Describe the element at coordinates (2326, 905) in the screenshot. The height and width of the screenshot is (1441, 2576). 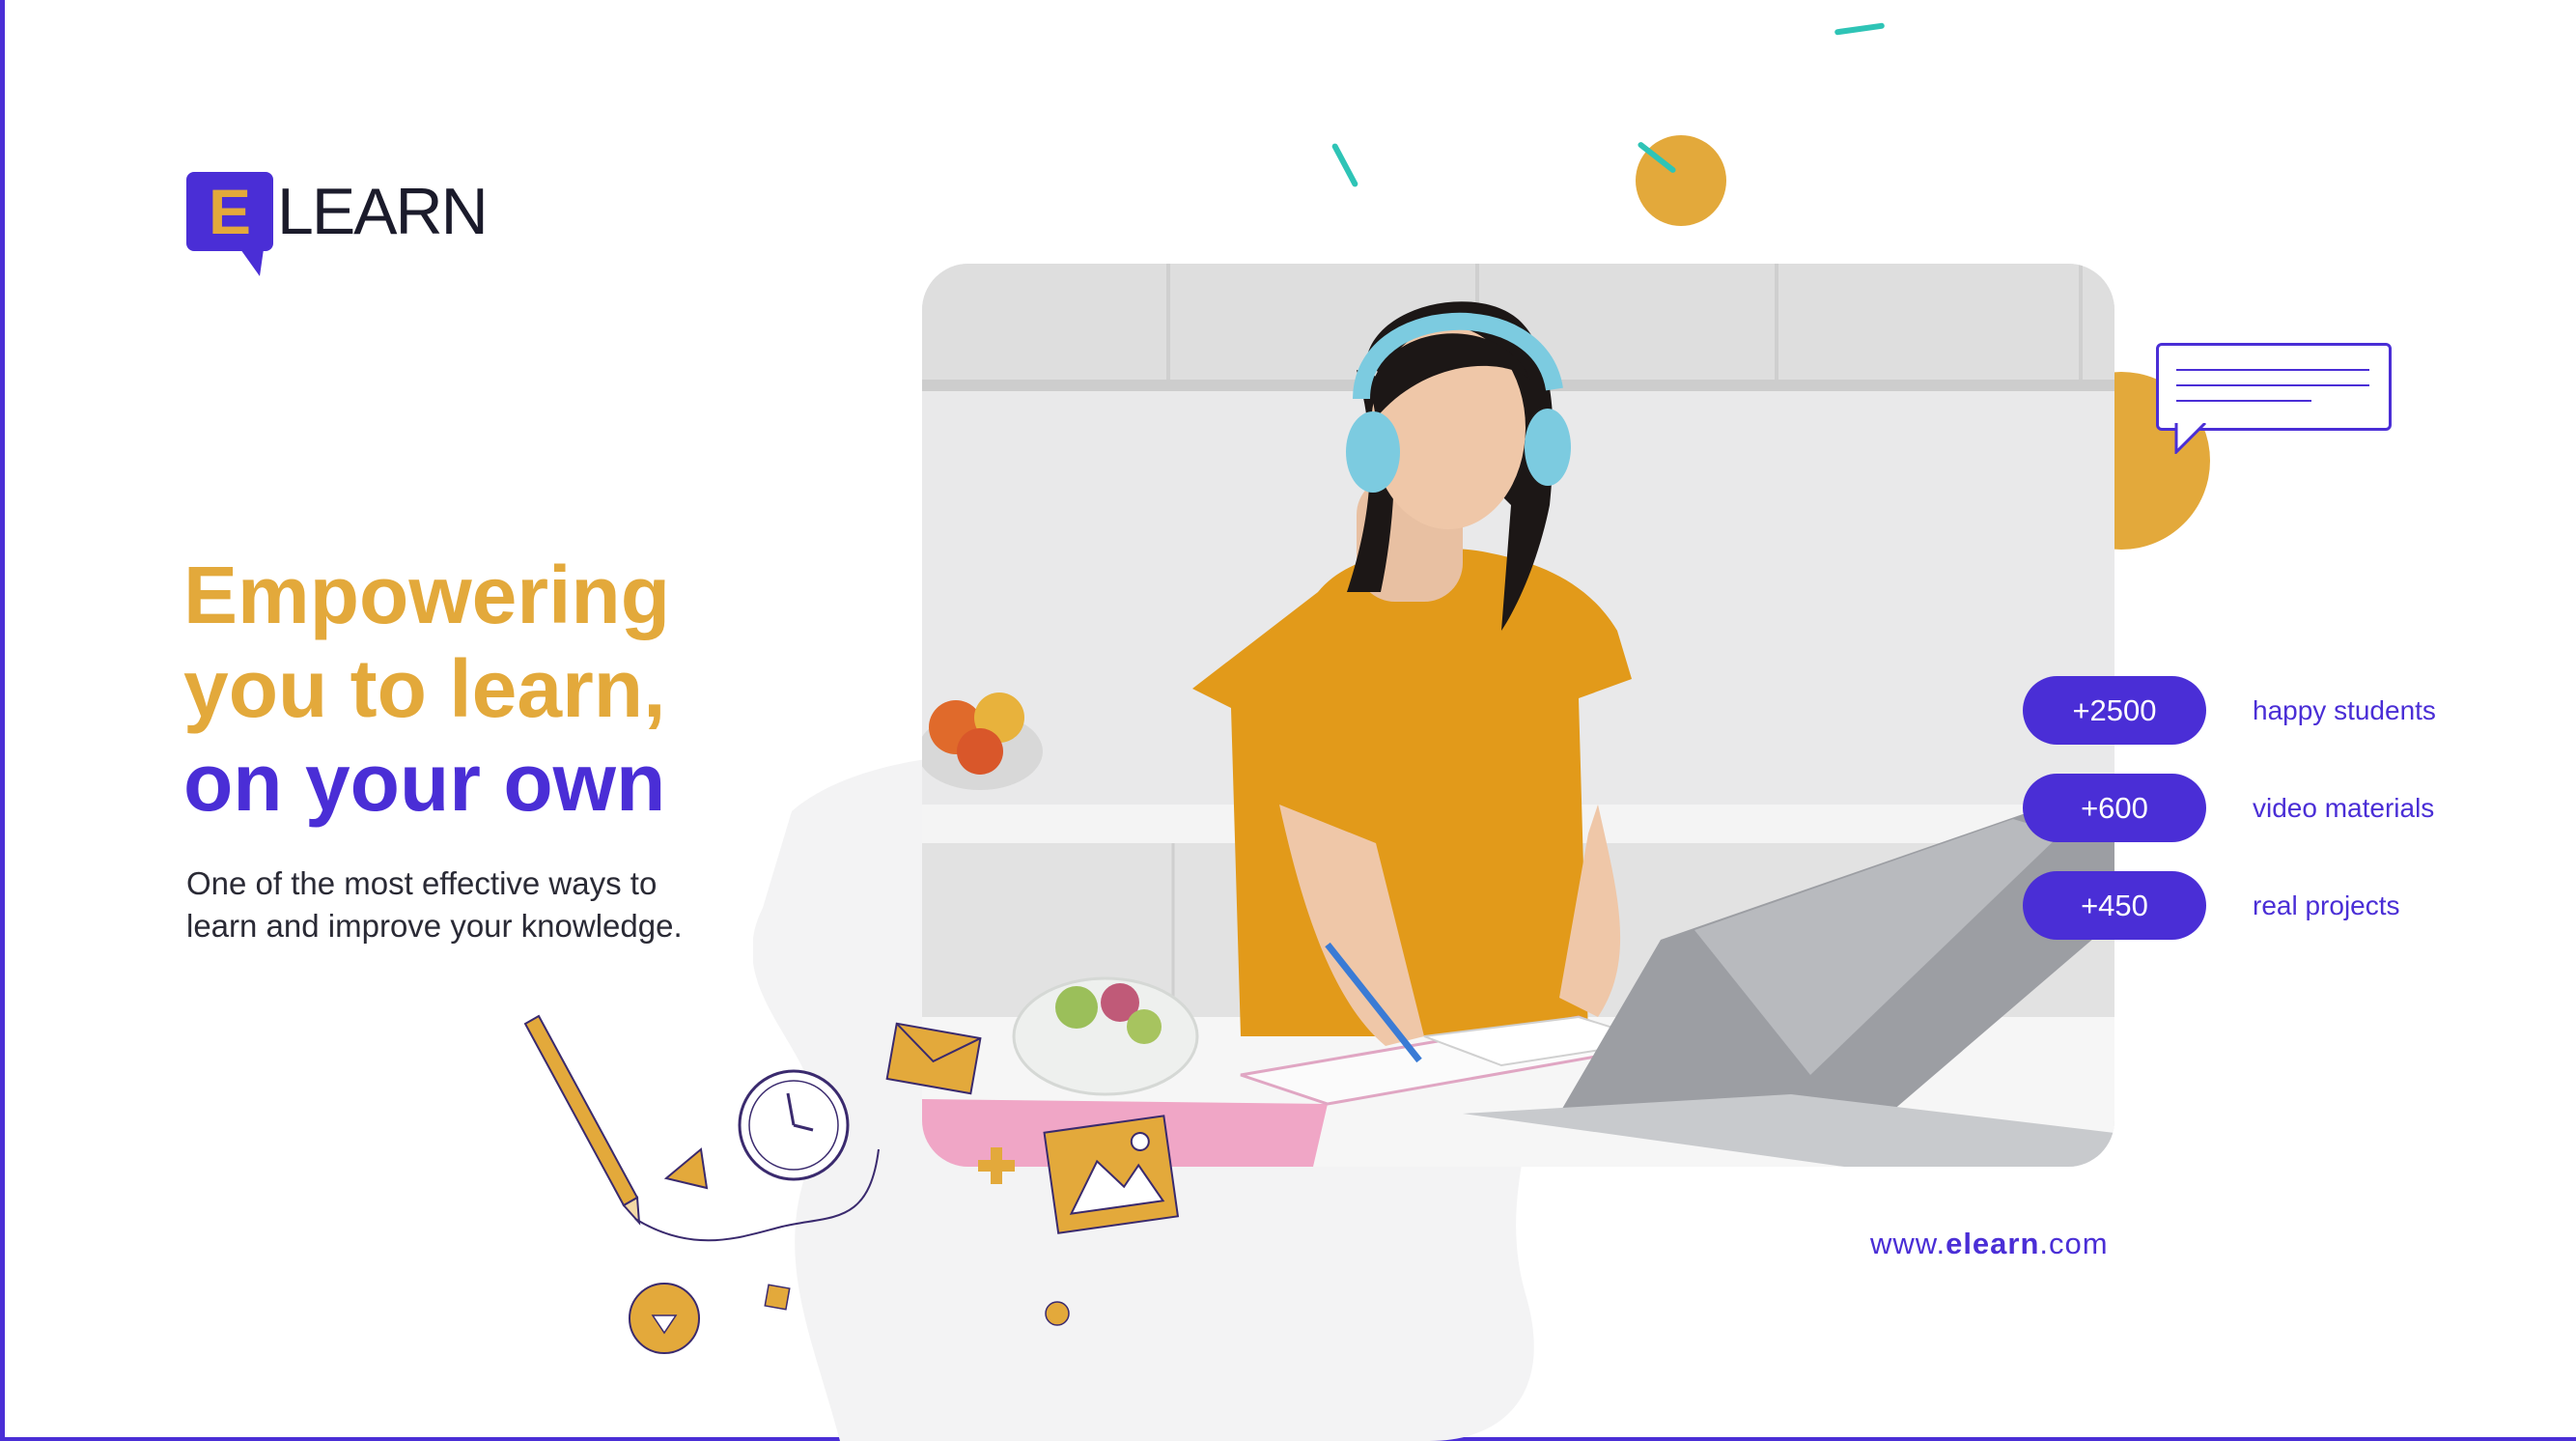
I see `stat-label-projects: real projects` at that location.